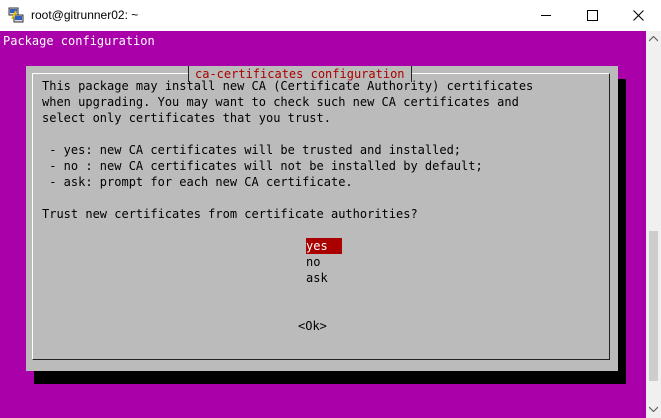 The width and height of the screenshot is (661, 418). What do you see at coordinates (186, 118) in the screenshot?
I see `description-line: select only certificates that you trust.` at bounding box center [186, 118].